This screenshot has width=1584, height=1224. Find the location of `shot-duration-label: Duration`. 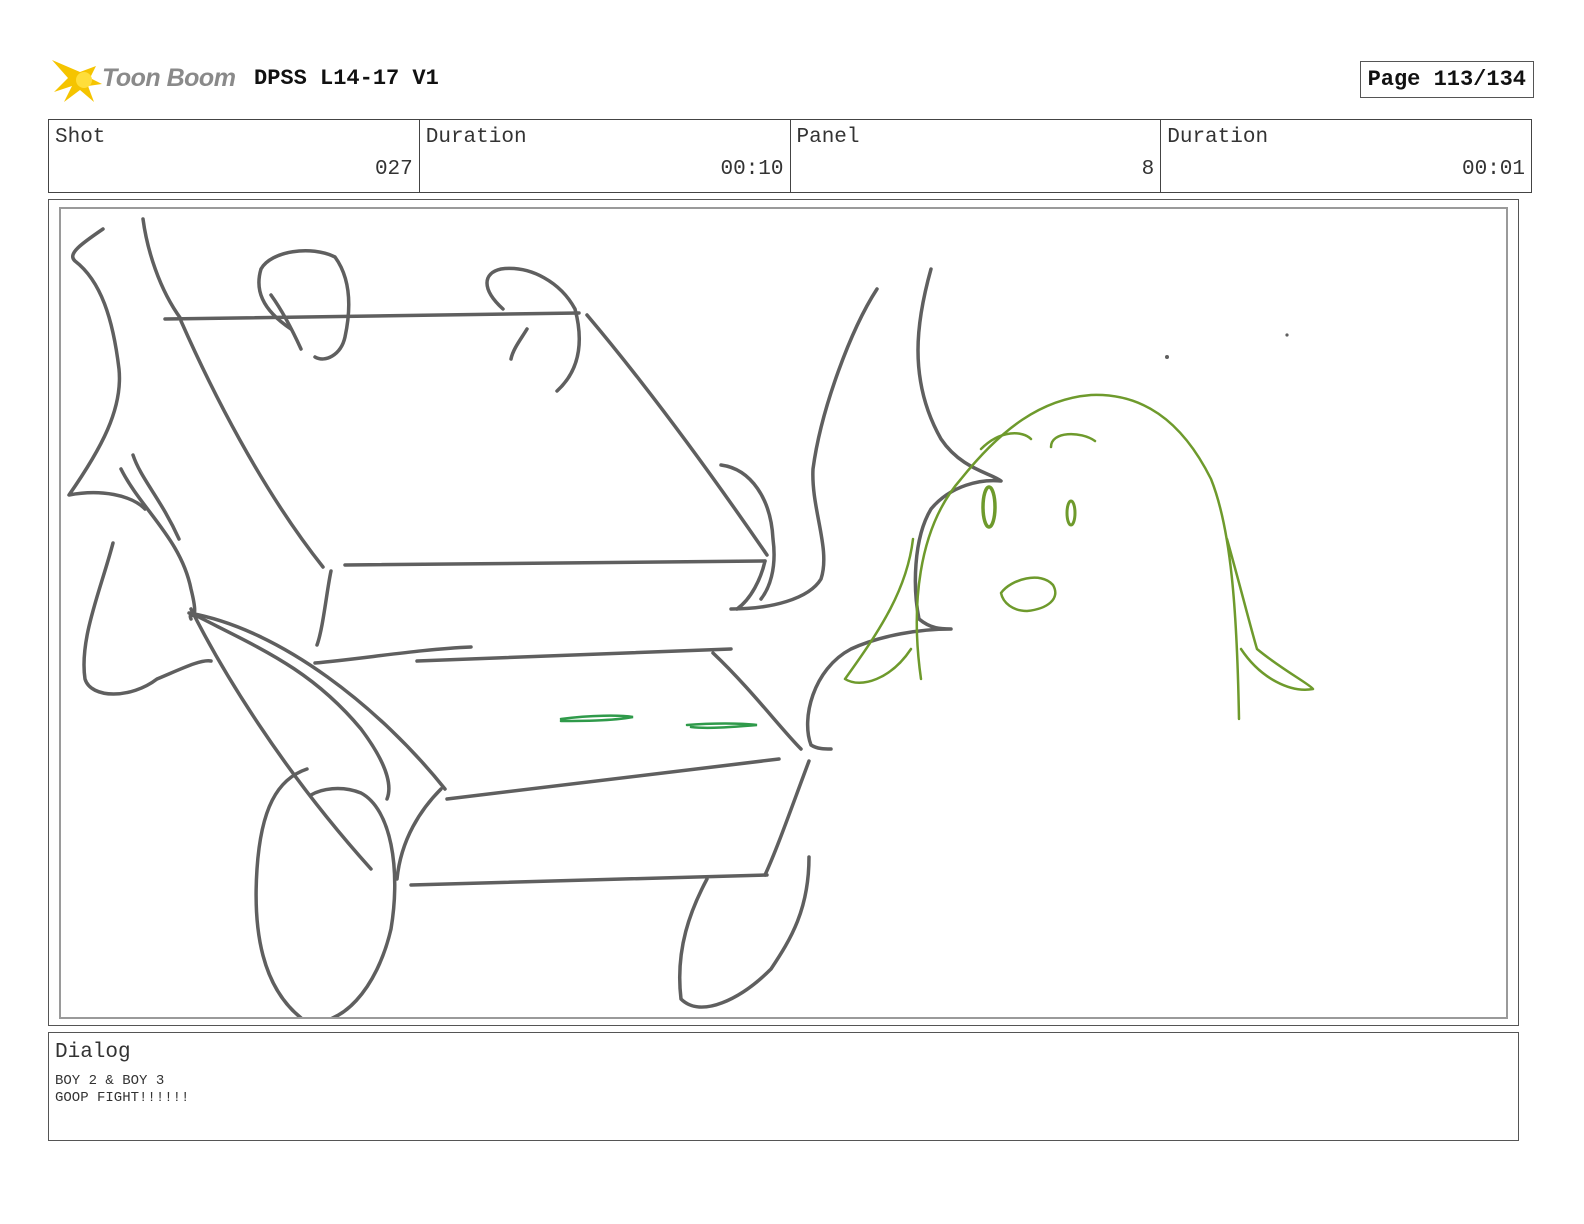

shot-duration-label: Duration is located at coordinates (476, 137).